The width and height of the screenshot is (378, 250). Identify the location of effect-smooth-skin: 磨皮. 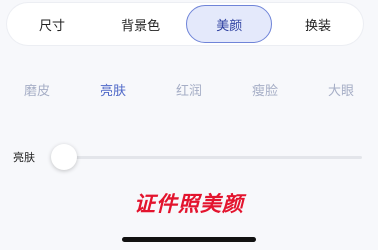
(37, 89).